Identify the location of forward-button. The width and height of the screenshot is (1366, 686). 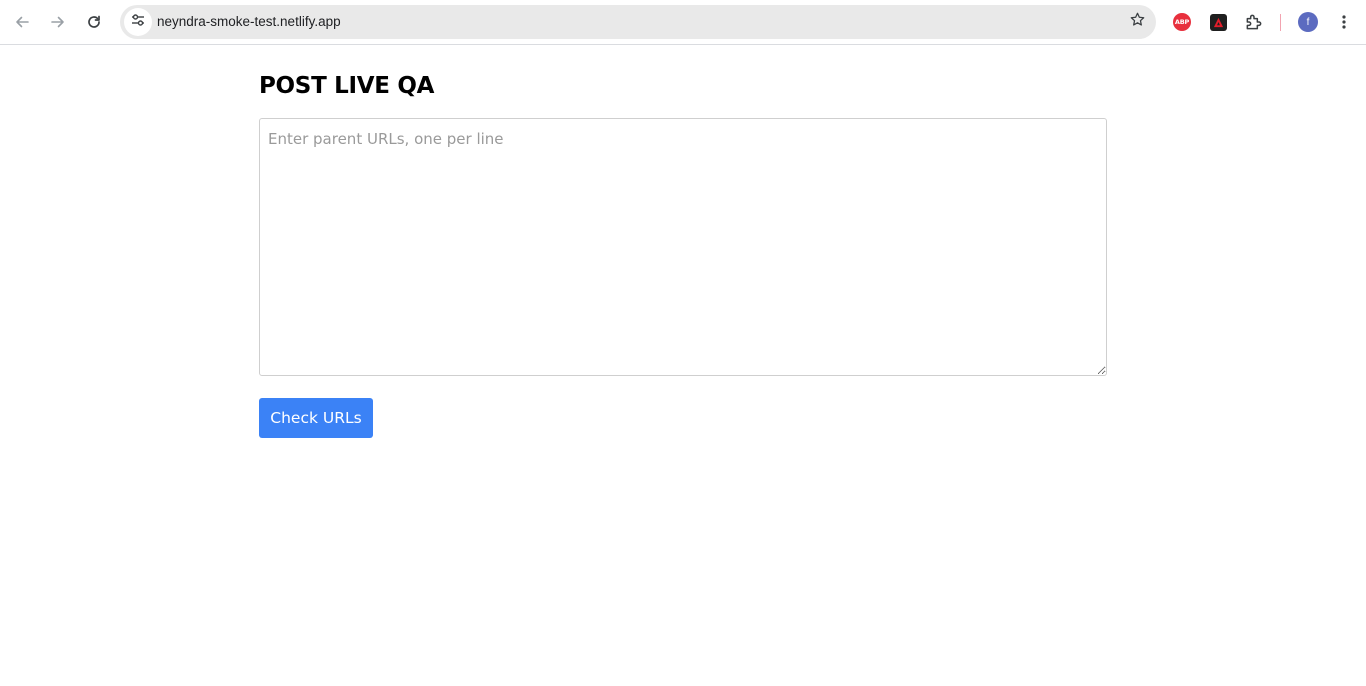
(58, 22).